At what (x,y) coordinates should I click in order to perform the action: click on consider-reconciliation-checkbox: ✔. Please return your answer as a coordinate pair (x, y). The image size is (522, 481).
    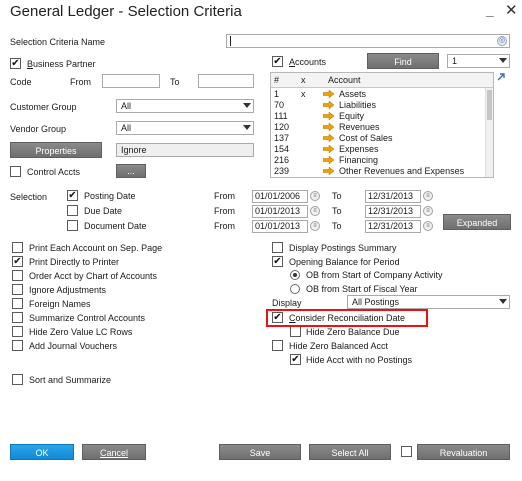
    Looking at the image, I should click on (277, 317).